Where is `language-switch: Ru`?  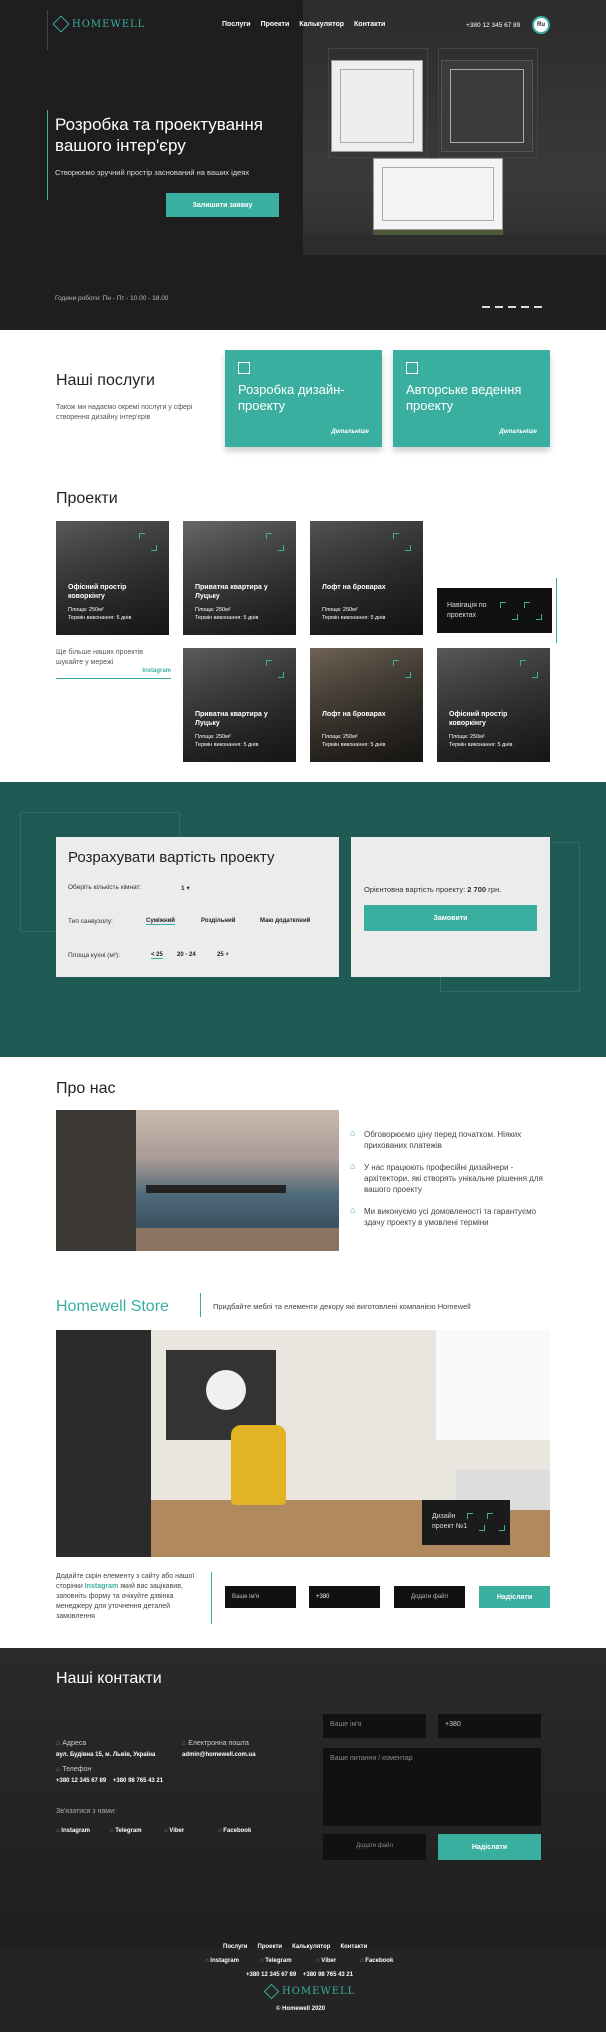
language-switch: Ru is located at coordinates (541, 25).